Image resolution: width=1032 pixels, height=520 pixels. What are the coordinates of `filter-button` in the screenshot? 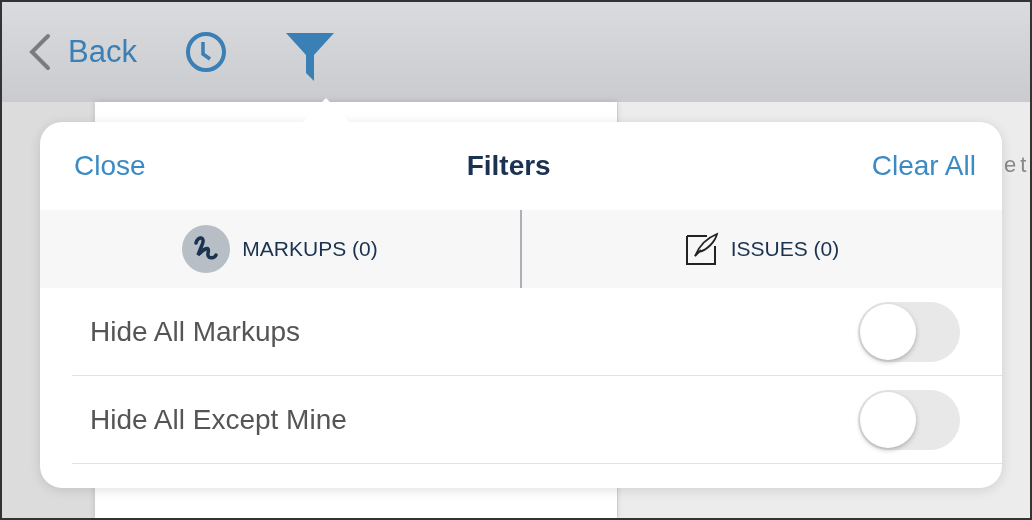 It's located at (309, 58).